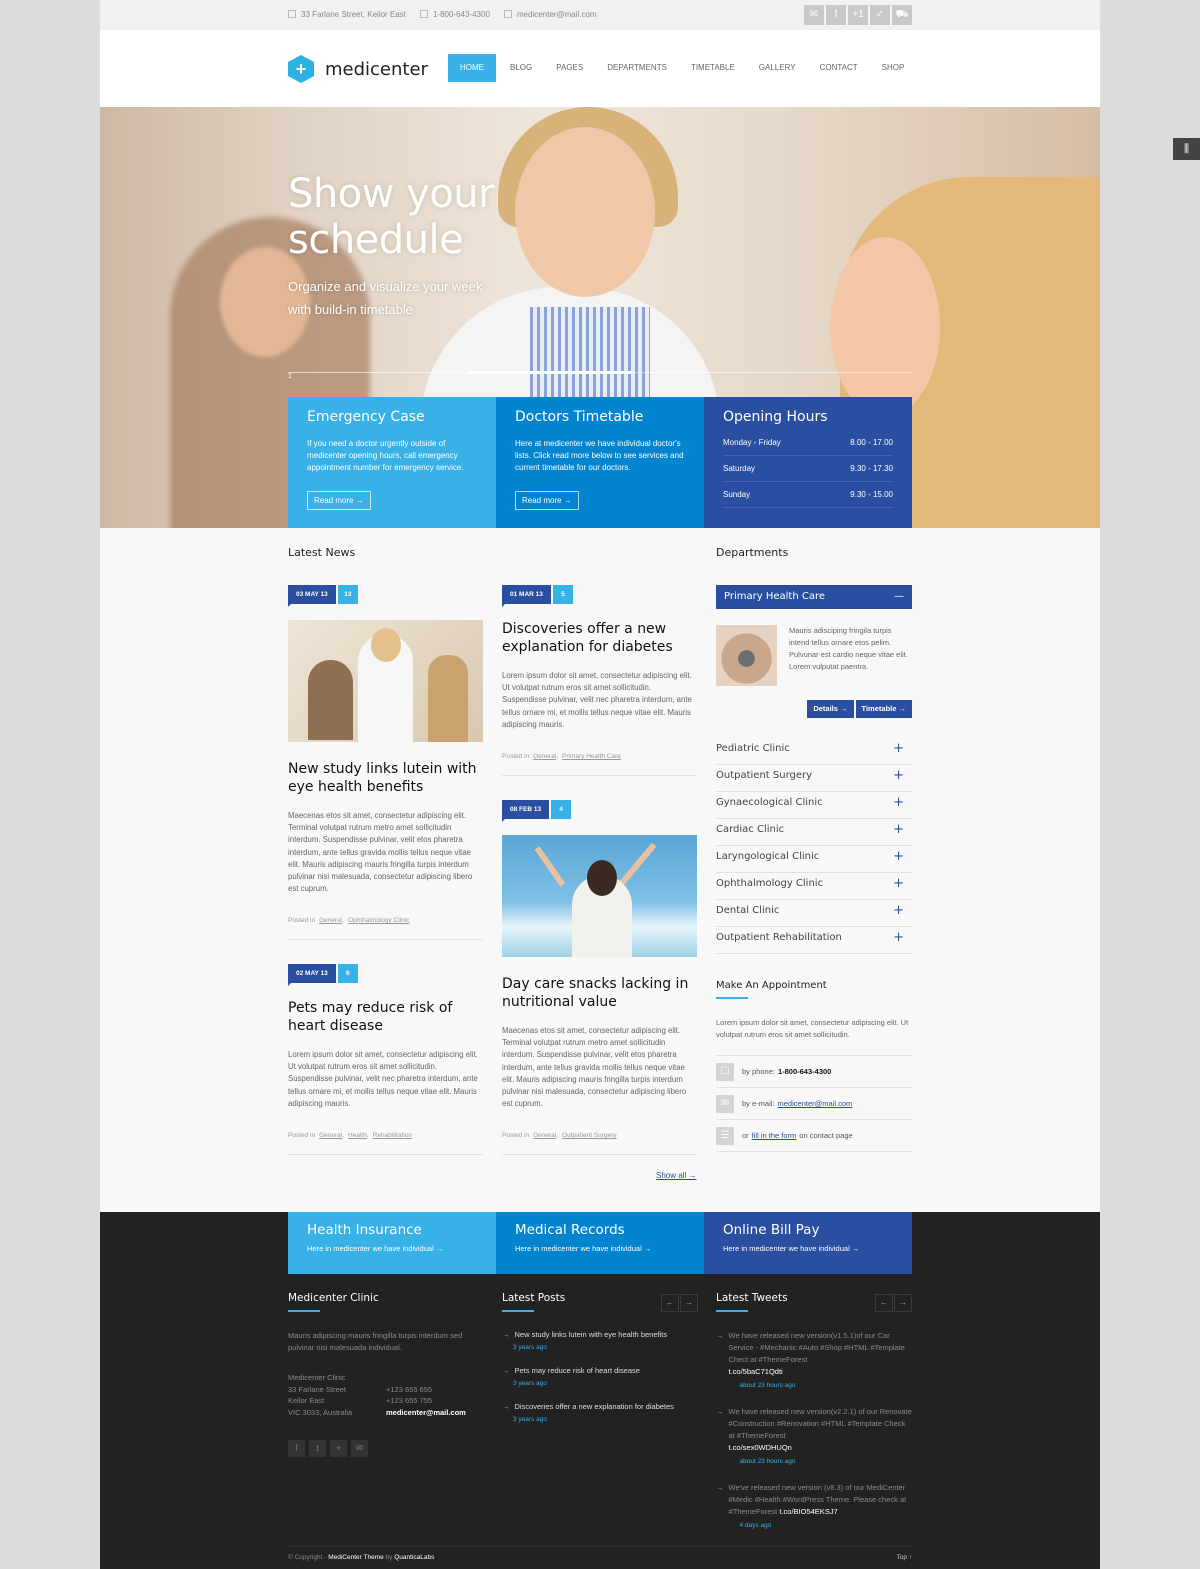 This screenshot has width=1200, height=1569. Describe the element at coordinates (774, 1135) in the screenshot. I see `contact-form-link: fill in the form` at that location.